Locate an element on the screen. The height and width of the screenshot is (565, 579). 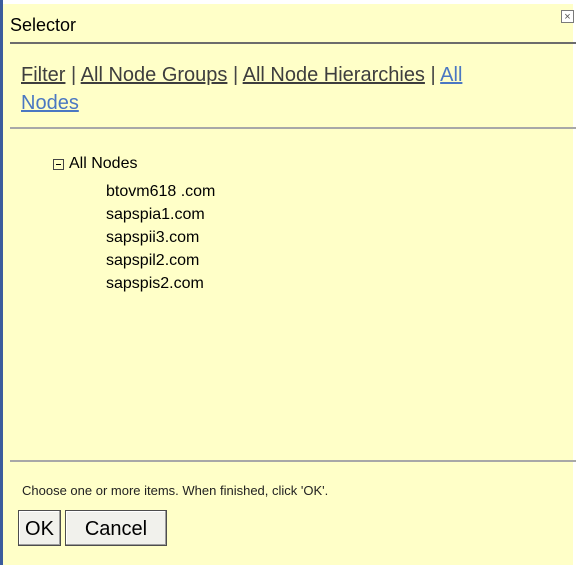
minus-box-icon is located at coordinates (58, 164).